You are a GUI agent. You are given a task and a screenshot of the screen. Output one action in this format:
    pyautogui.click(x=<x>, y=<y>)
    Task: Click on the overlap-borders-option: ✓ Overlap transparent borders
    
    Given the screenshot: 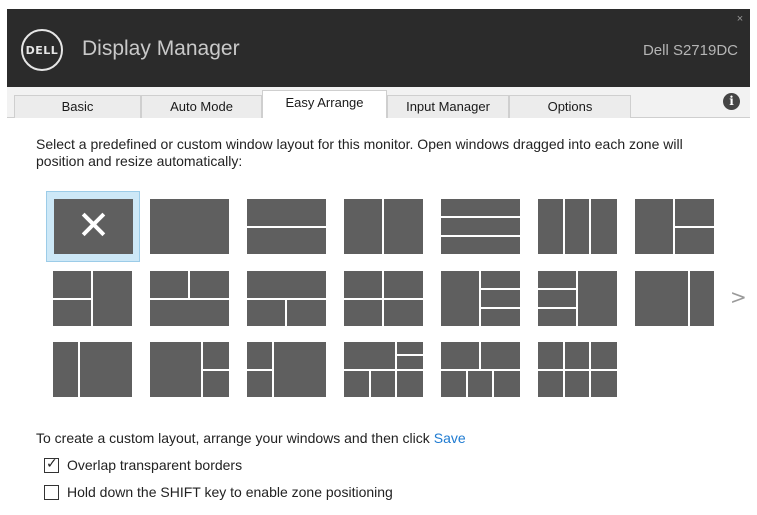 What is the action you would take?
    pyautogui.click(x=143, y=464)
    